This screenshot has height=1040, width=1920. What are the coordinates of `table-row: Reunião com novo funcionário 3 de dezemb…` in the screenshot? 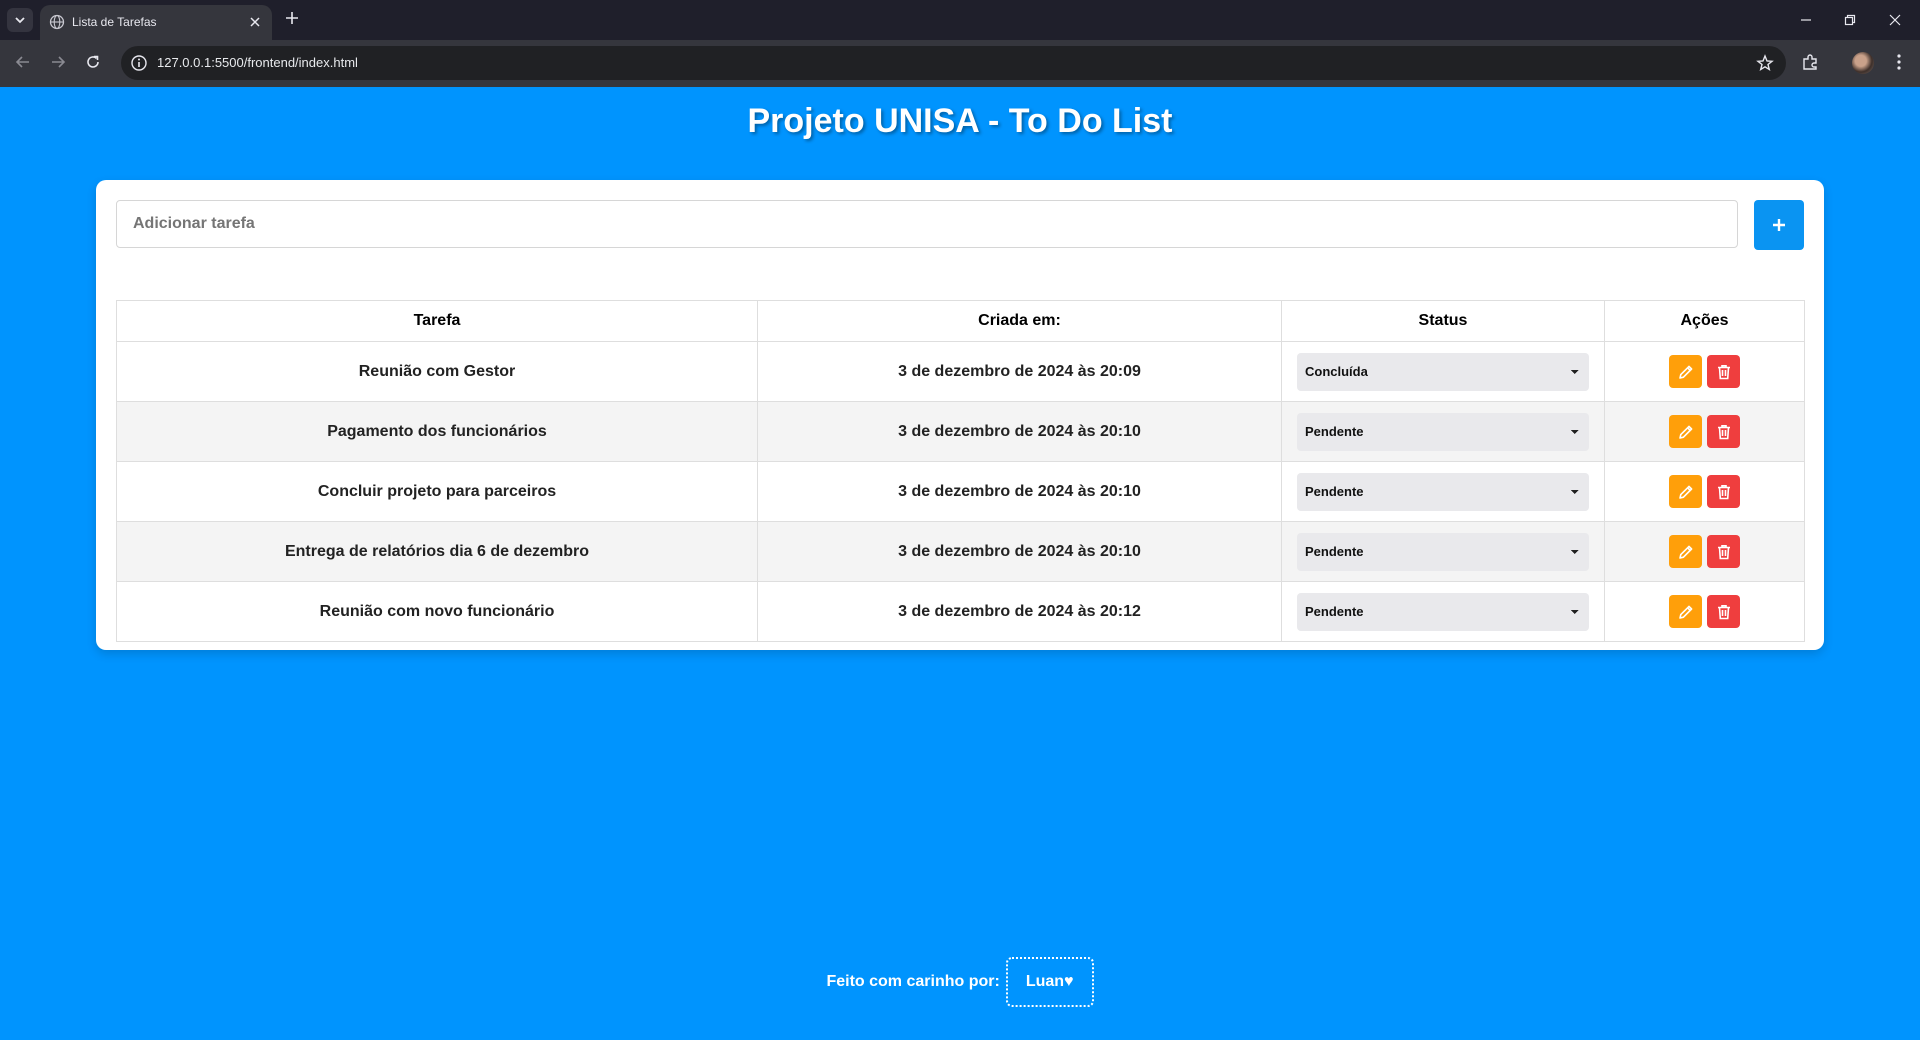 It's located at (960, 611).